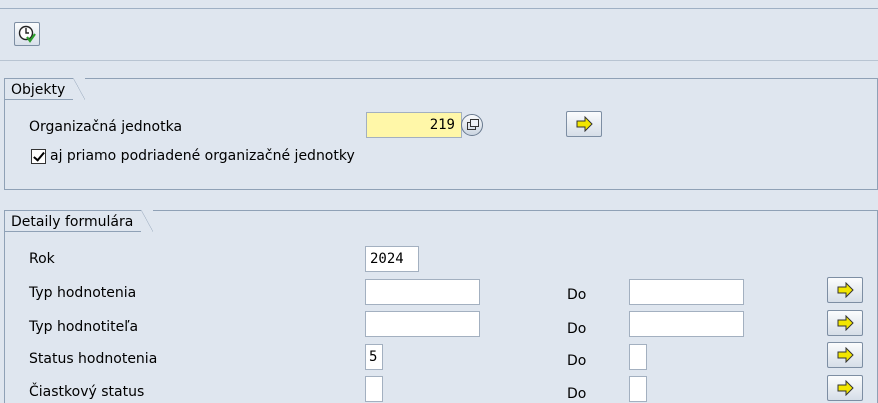  Describe the element at coordinates (472, 125) in the screenshot. I see `multiple-selection-icon` at that location.